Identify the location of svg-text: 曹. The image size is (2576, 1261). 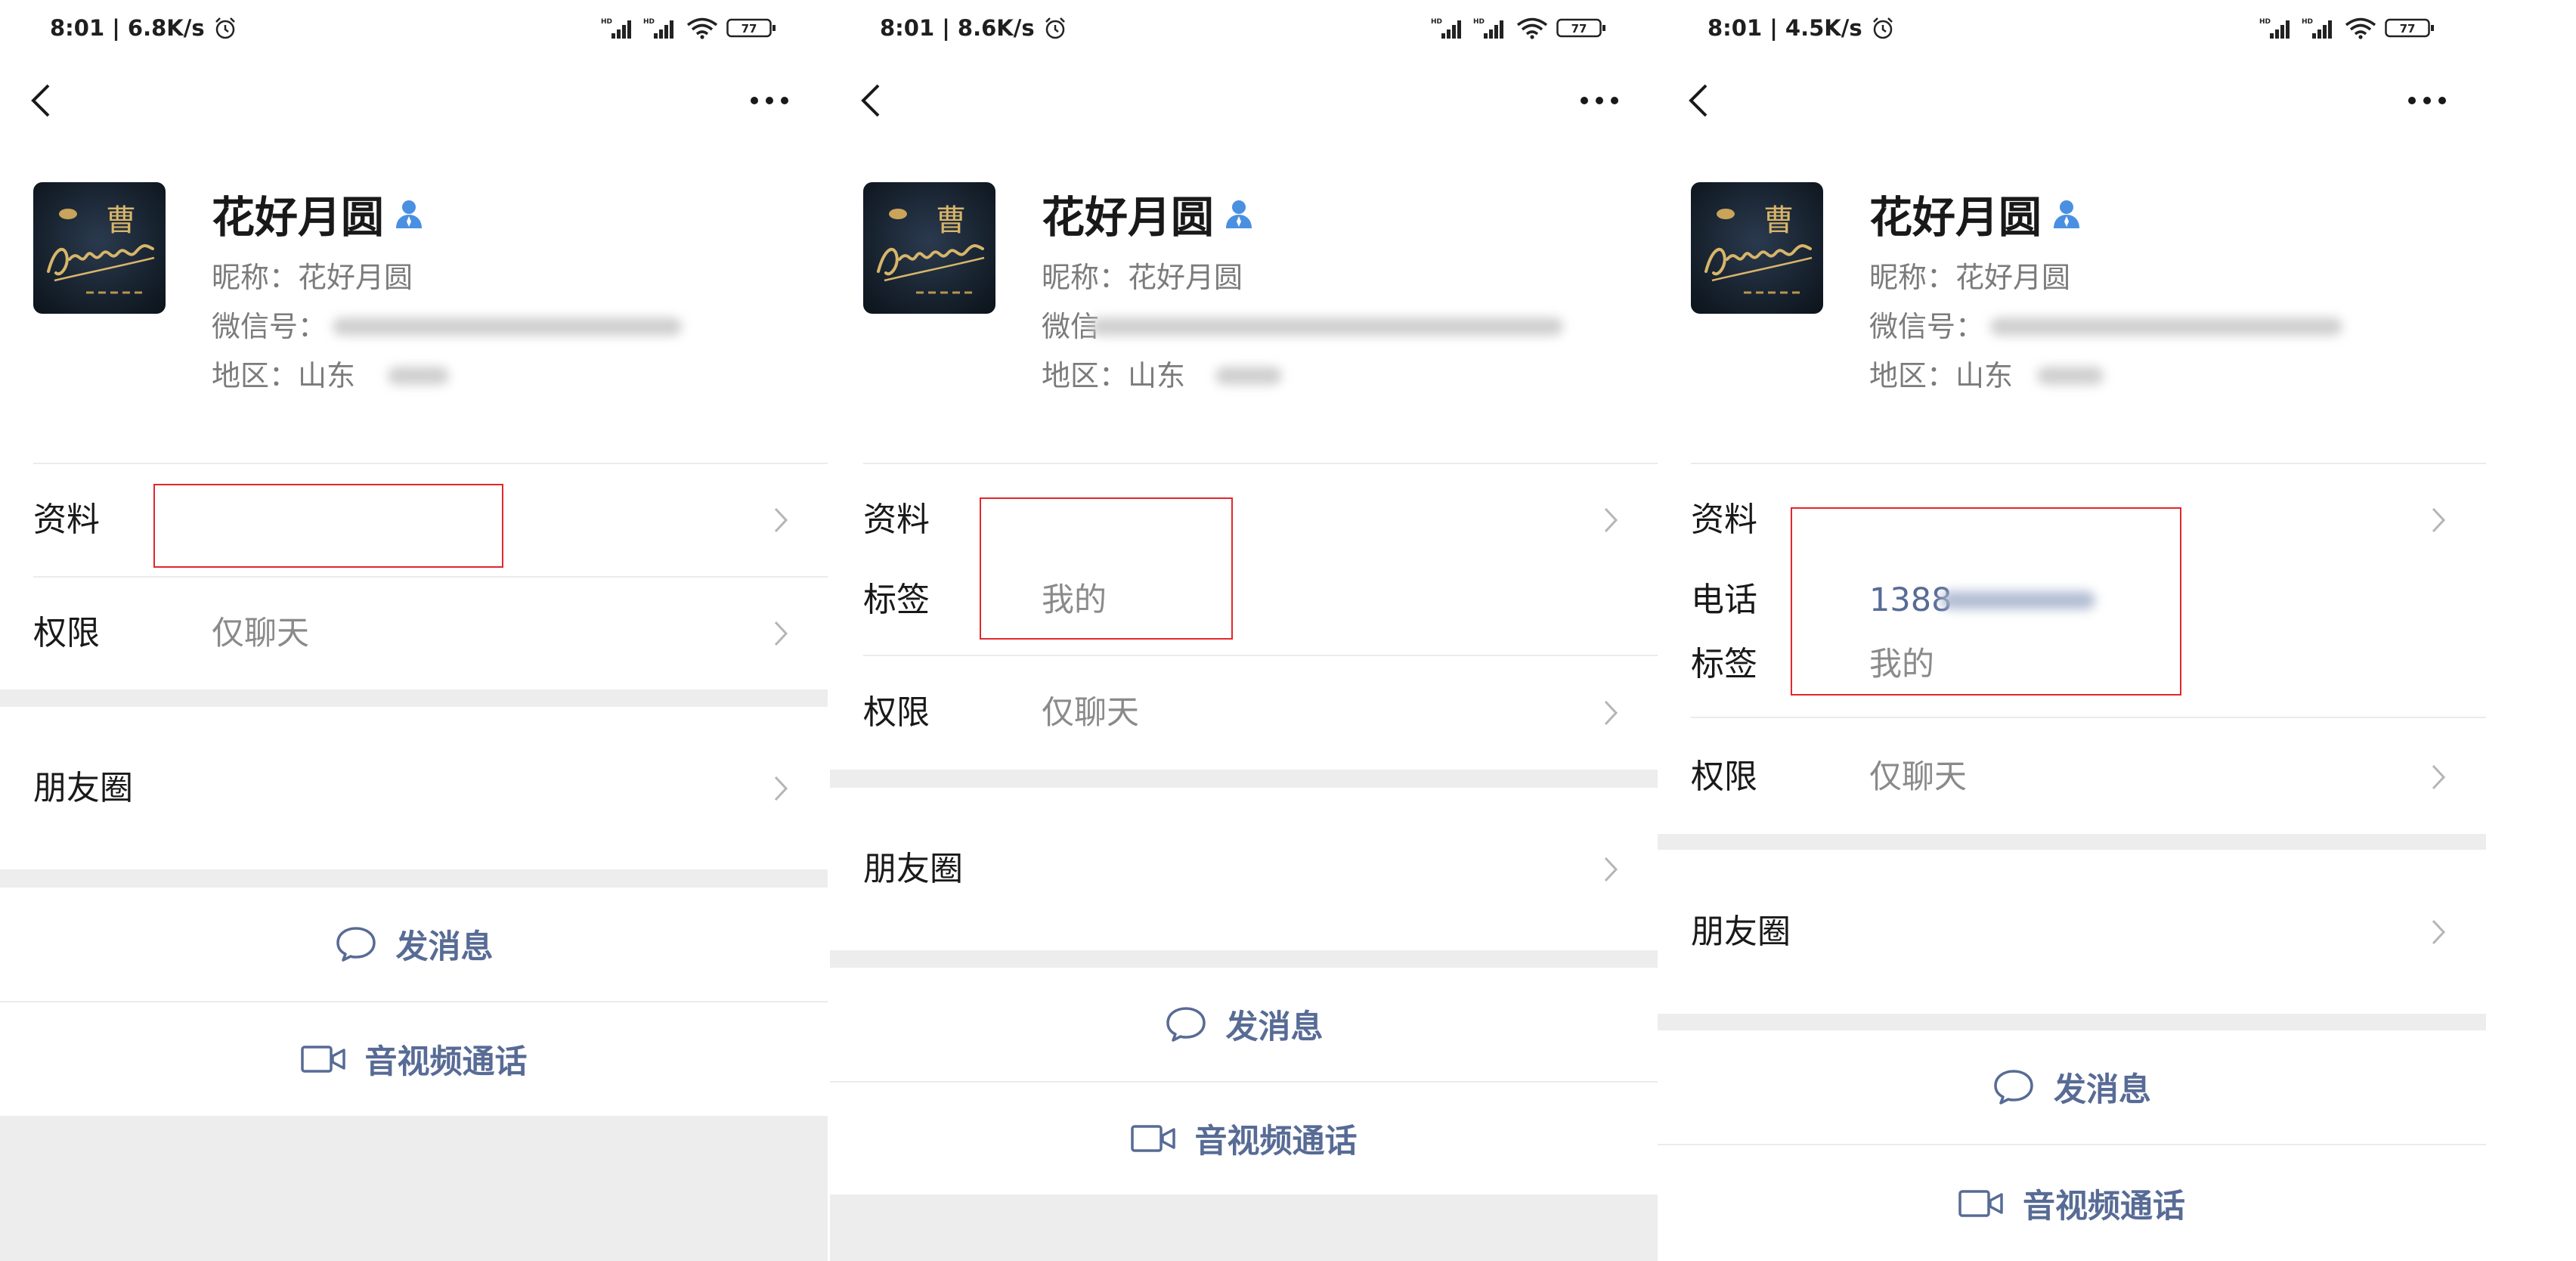
(1778, 220).